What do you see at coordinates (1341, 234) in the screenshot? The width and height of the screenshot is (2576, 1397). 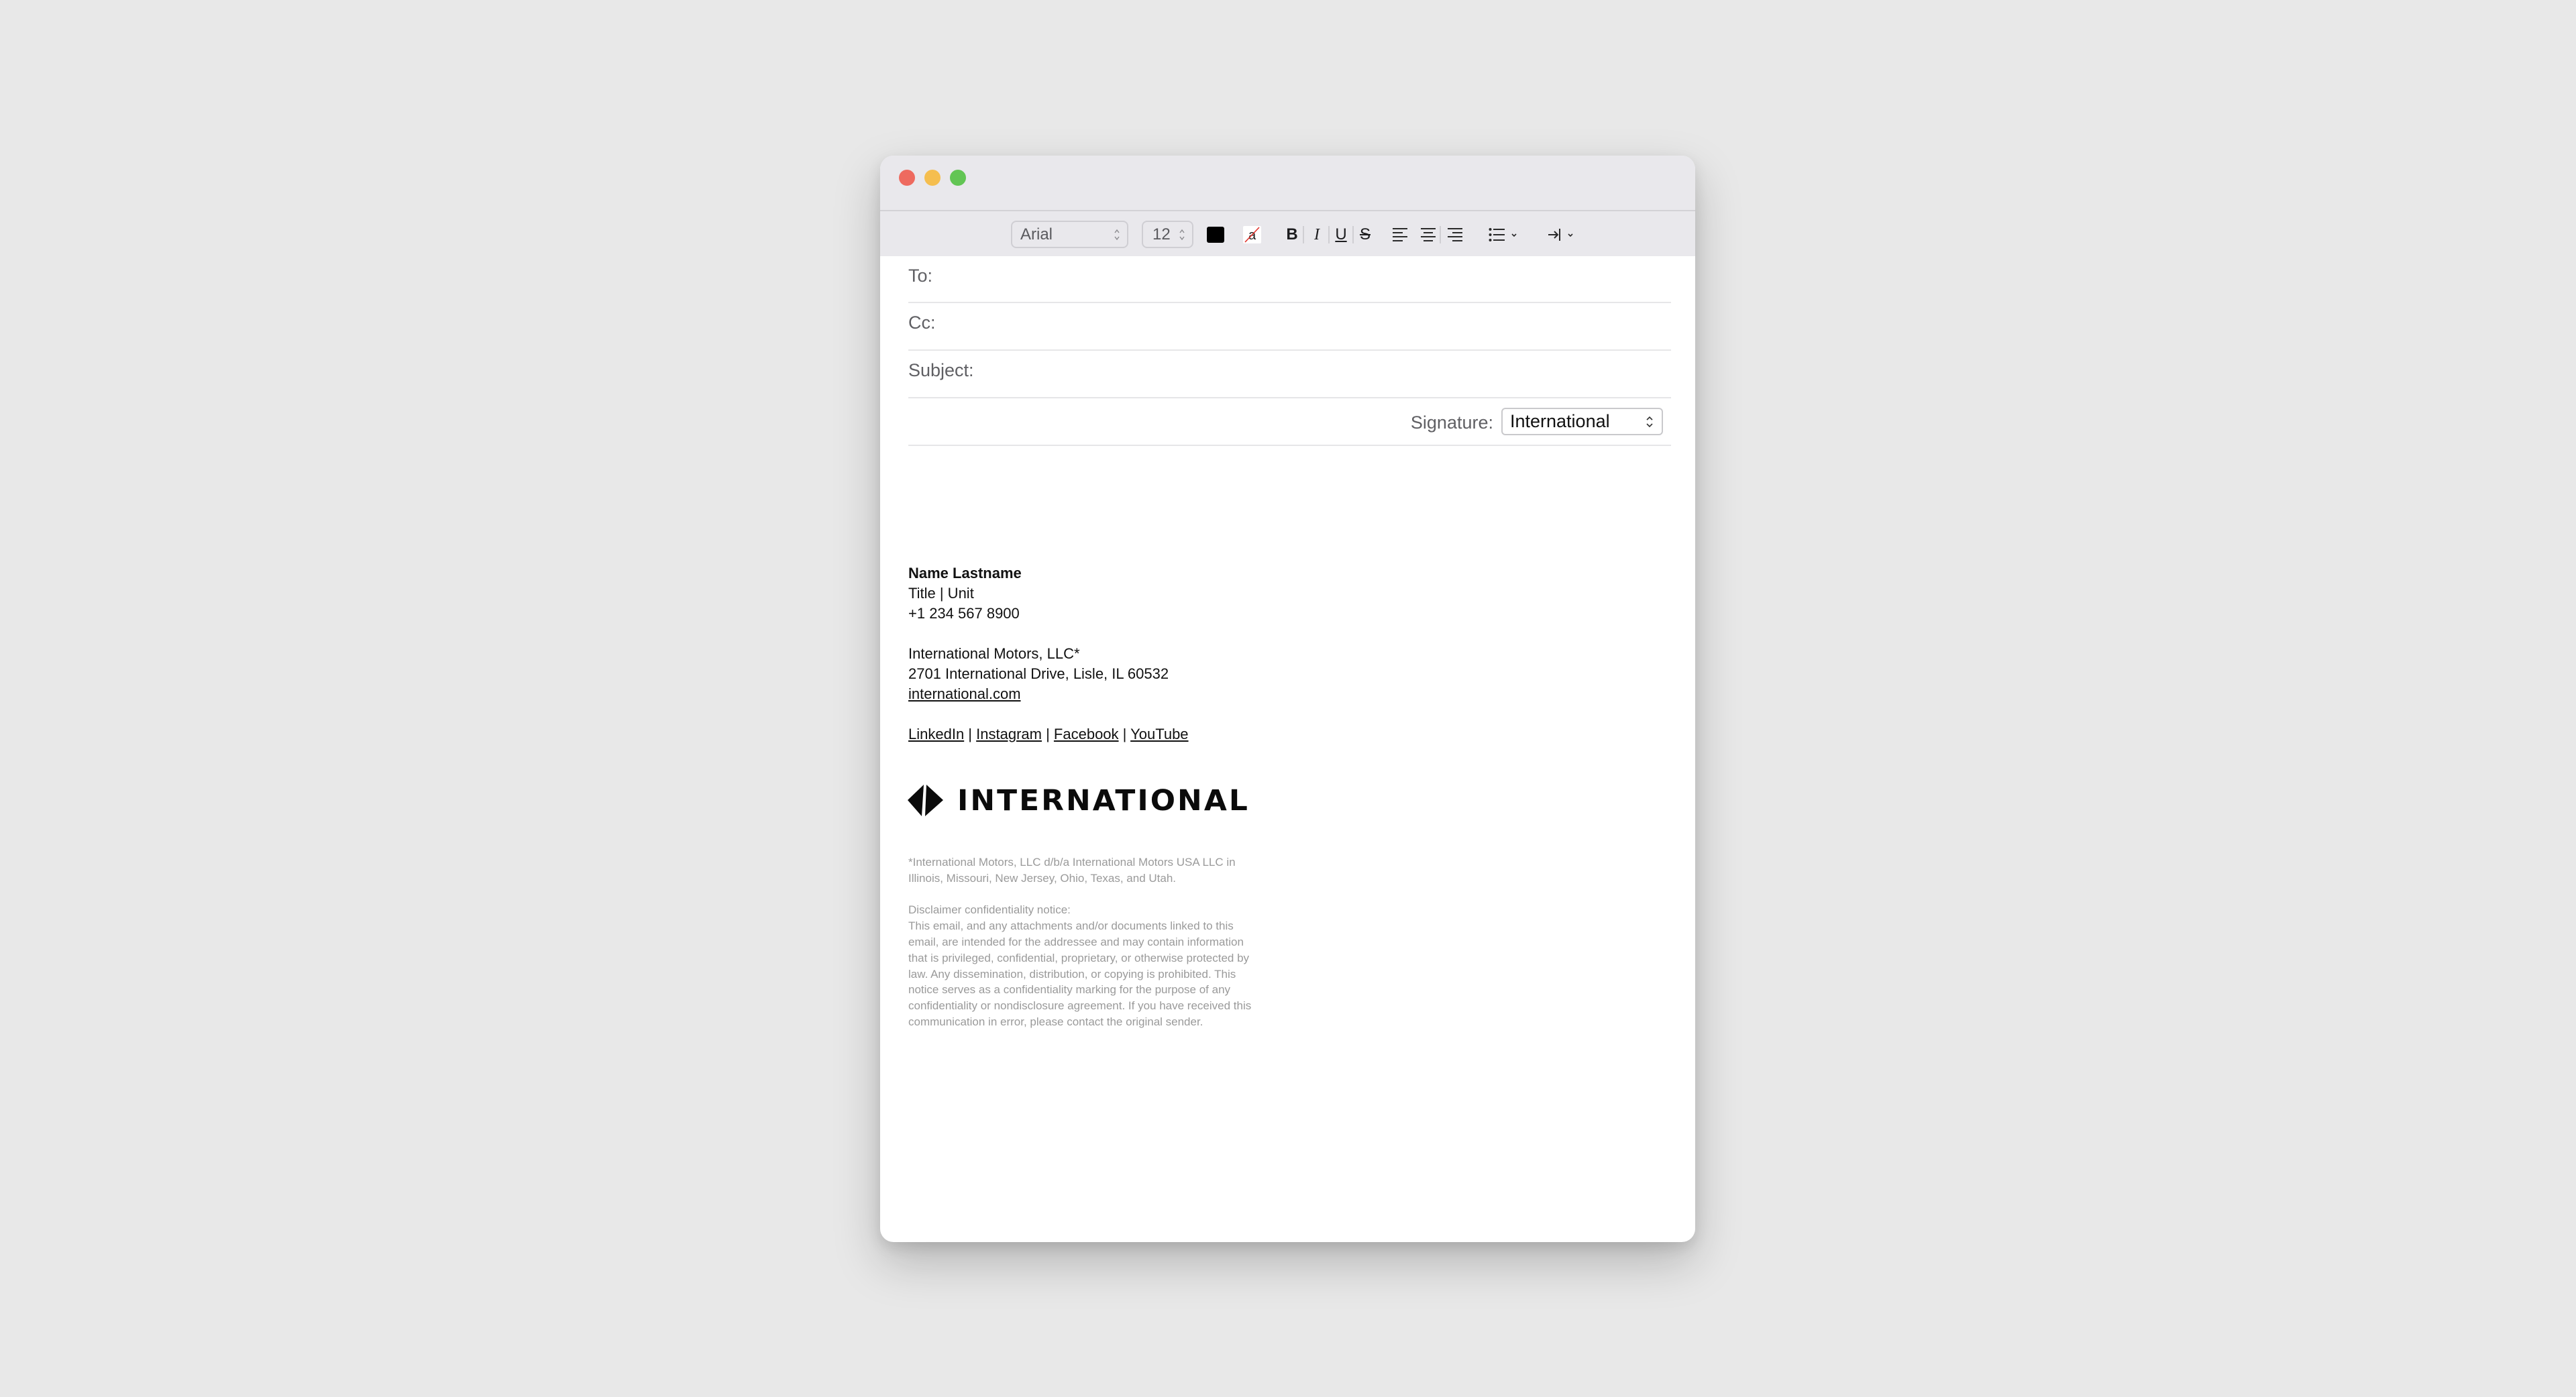 I see `underline-button: U` at bounding box center [1341, 234].